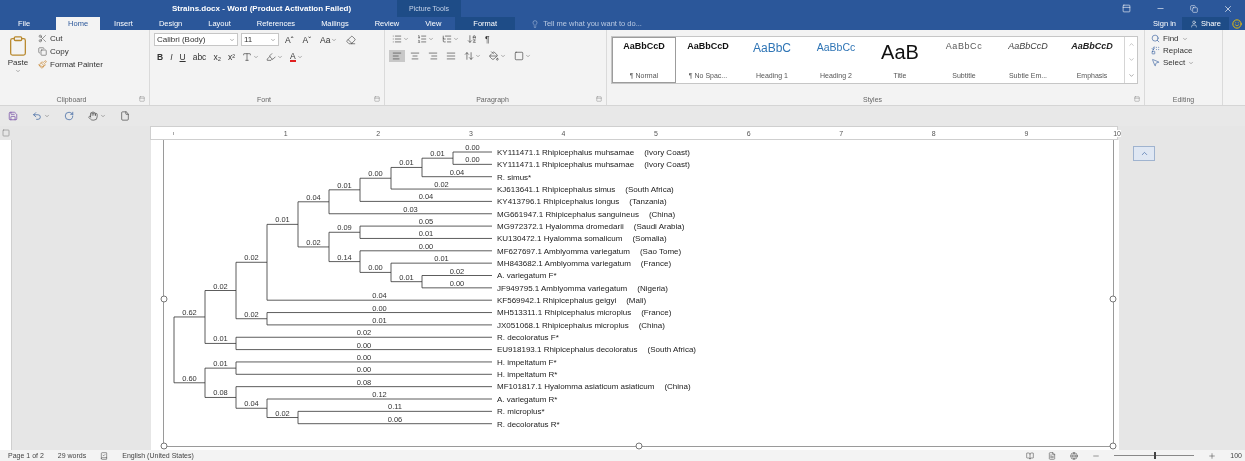 Image resolution: width=1245 pixels, height=461 pixels. Describe the element at coordinates (1228, 8) in the screenshot. I see `close-icon` at that location.